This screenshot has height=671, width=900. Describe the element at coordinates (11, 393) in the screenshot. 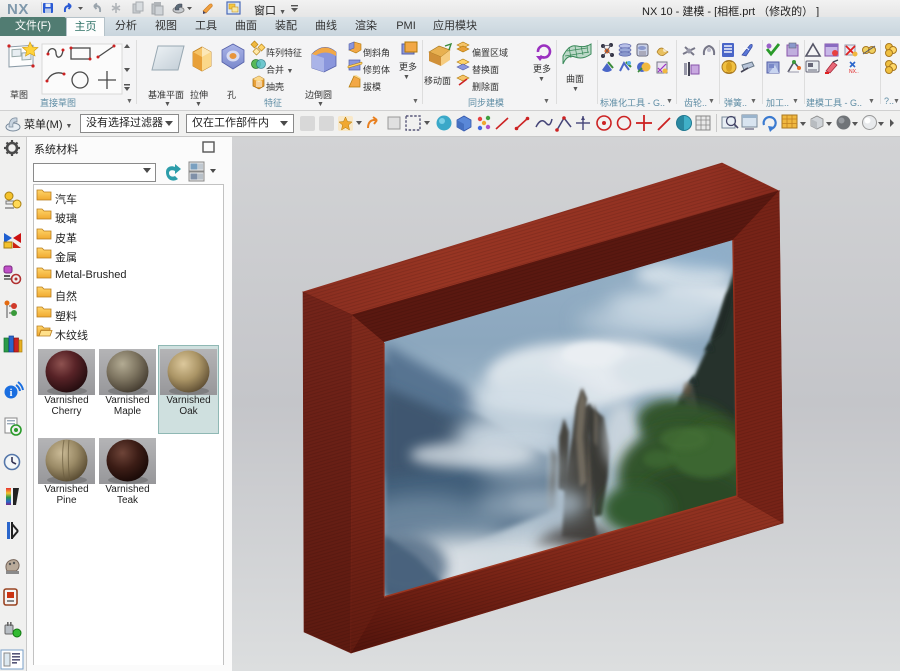

I see `svg-text: i` at that location.